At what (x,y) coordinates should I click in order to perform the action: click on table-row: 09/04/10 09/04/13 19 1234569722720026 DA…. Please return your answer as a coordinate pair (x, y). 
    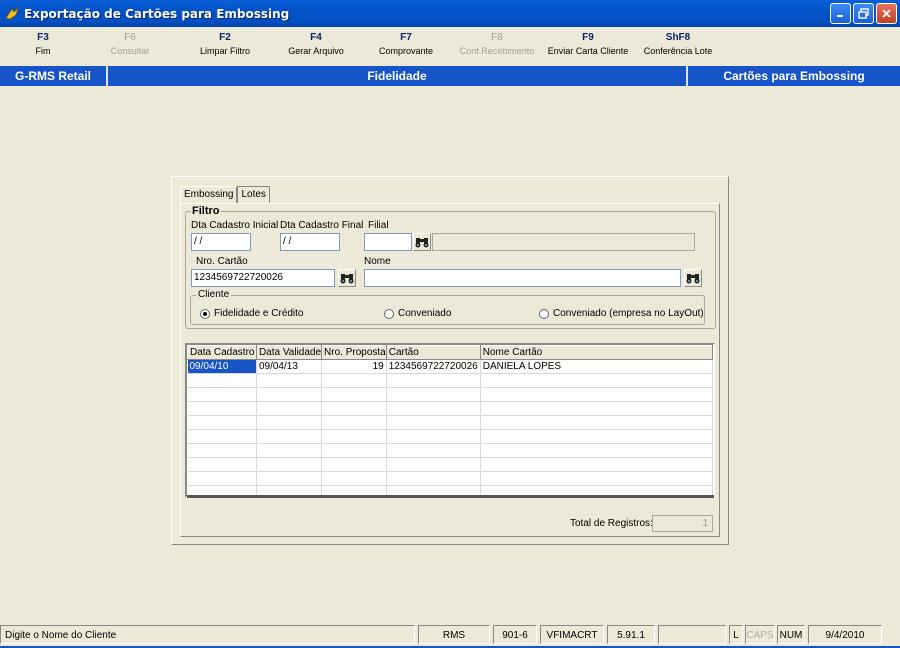
    Looking at the image, I should click on (450, 366).